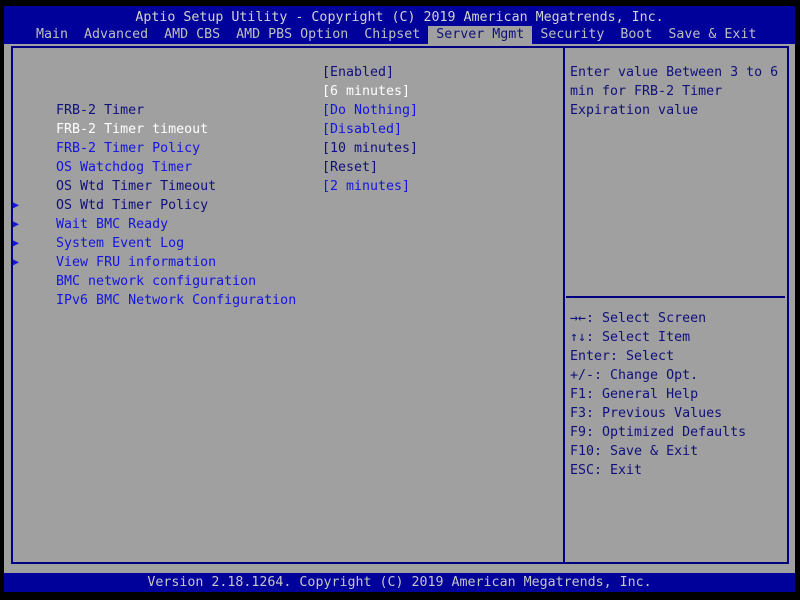 The width and height of the screenshot is (800, 600). I want to click on hotkey-row: →←: Select Screen, so click(638, 318).